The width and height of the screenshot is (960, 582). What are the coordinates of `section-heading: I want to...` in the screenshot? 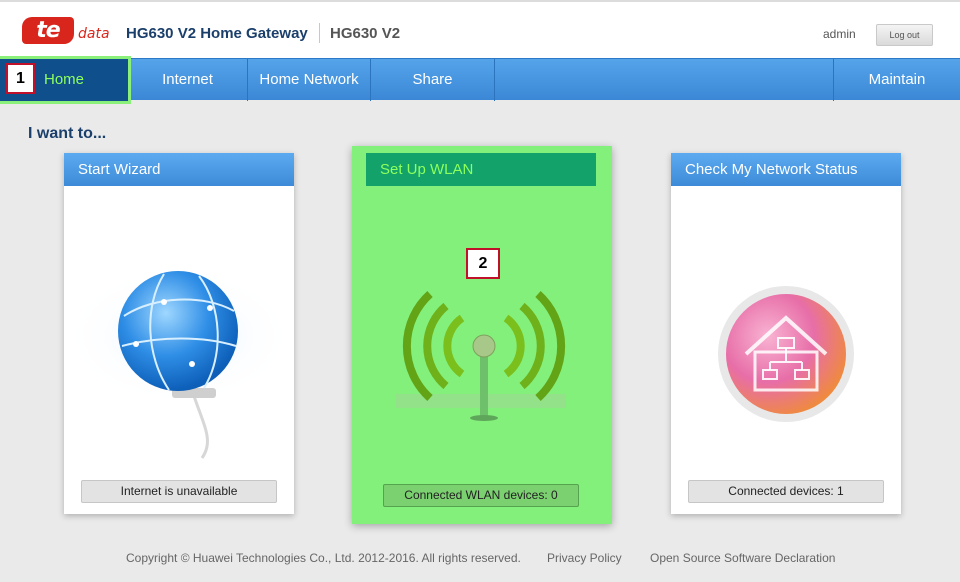 It's located at (67, 133).